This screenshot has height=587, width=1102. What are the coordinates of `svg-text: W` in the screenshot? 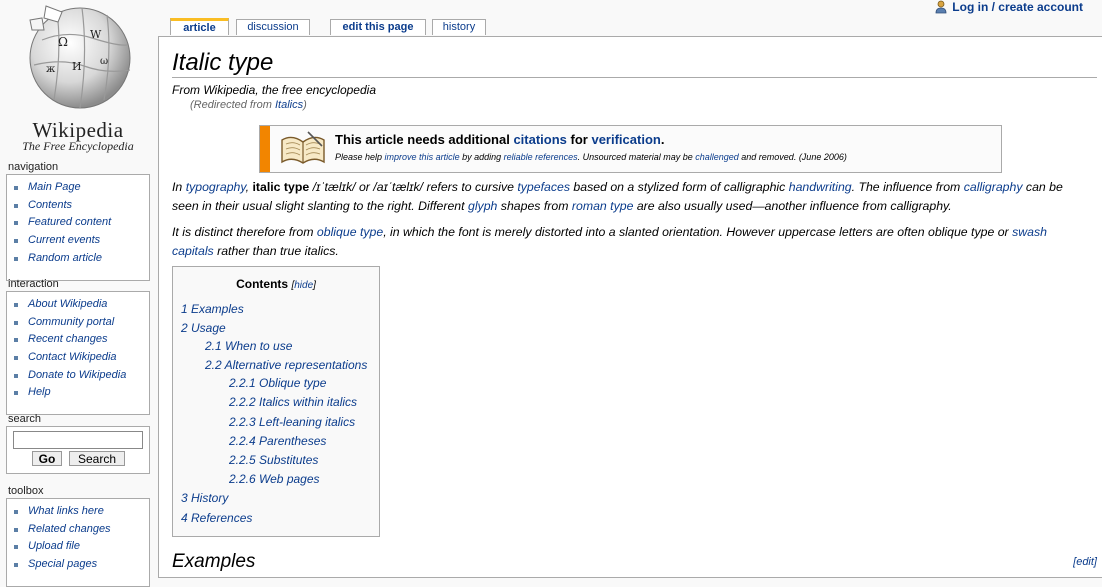 It's located at (96, 34).